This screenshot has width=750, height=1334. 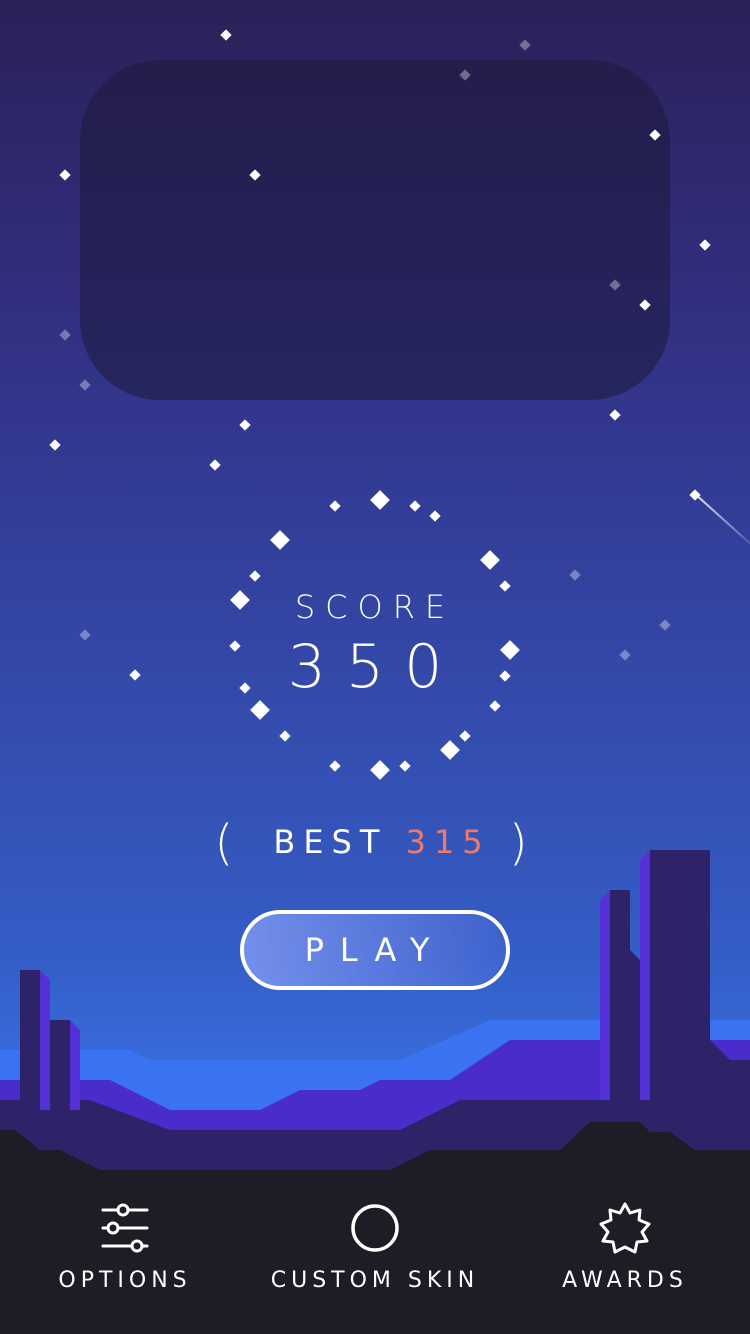 I want to click on circle-icon, so click(x=375, y=1228).